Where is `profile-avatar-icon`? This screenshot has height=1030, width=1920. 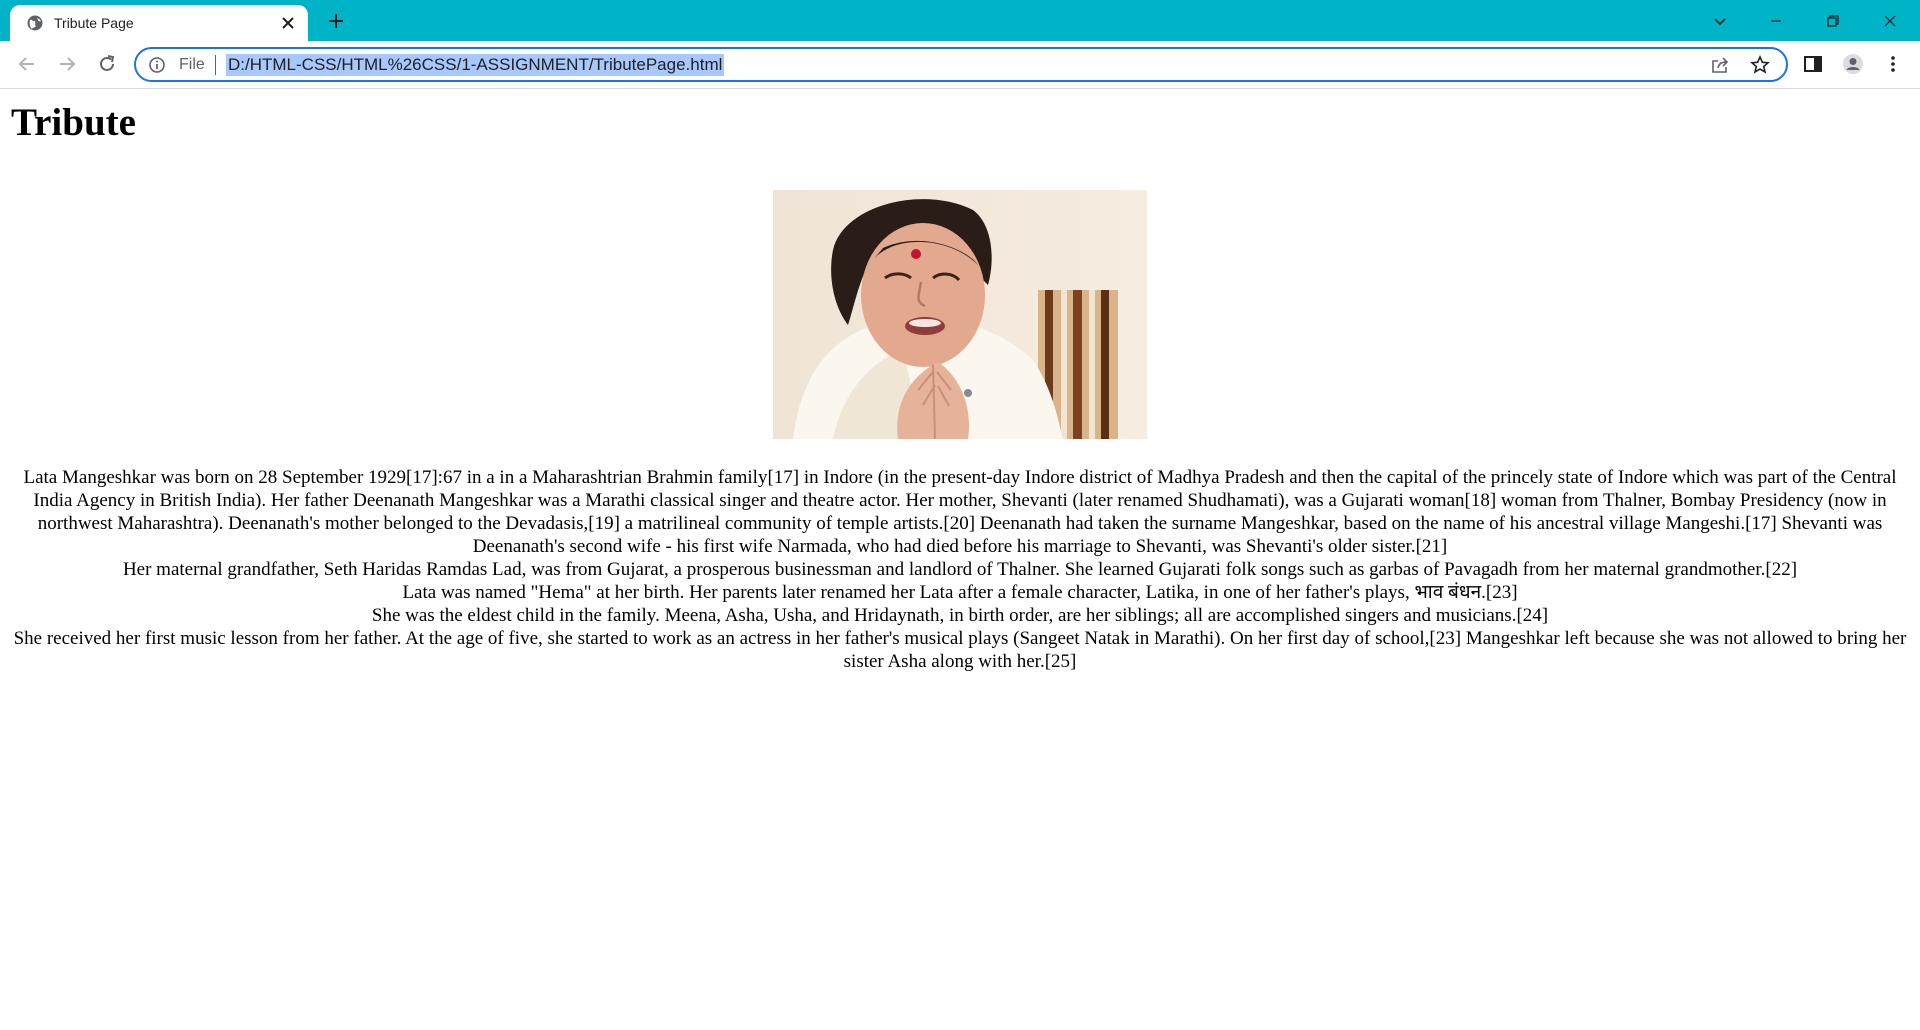 profile-avatar-icon is located at coordinates (1853, 64).